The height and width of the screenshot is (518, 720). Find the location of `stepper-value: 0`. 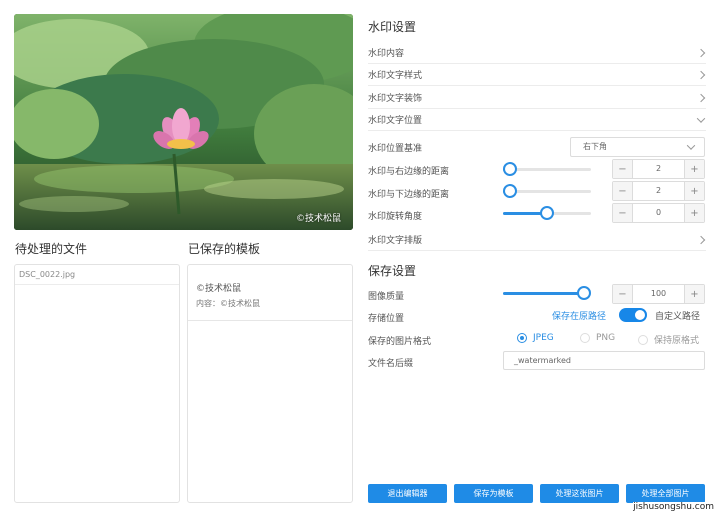

stepper-value: 0 is located at coordinates (658, 213).